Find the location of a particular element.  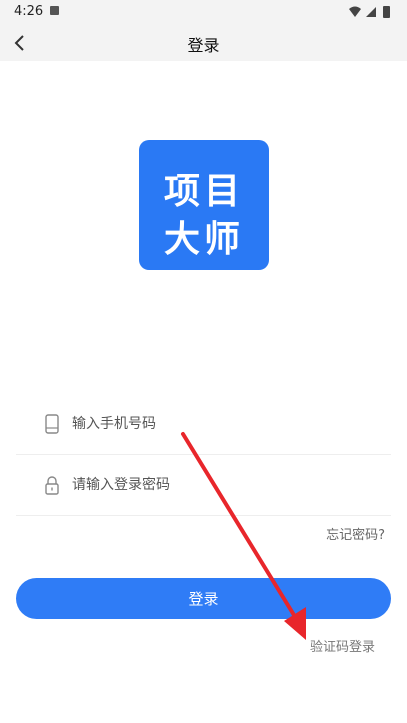

wifi-icon is located at coordinates (355, 11).